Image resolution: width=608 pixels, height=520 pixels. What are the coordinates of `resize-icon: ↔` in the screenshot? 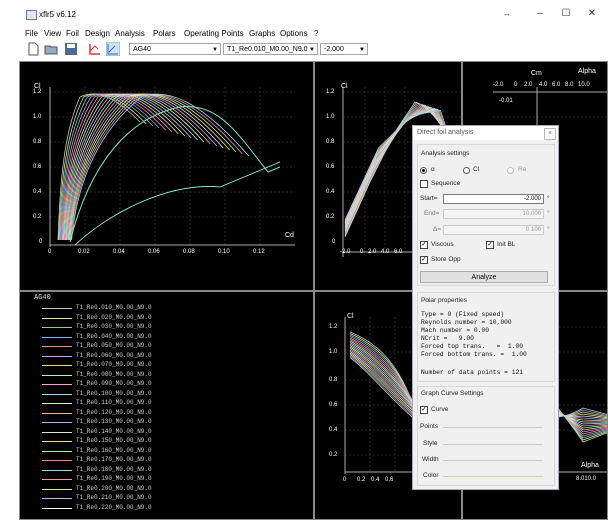 It's located at (507, 14).